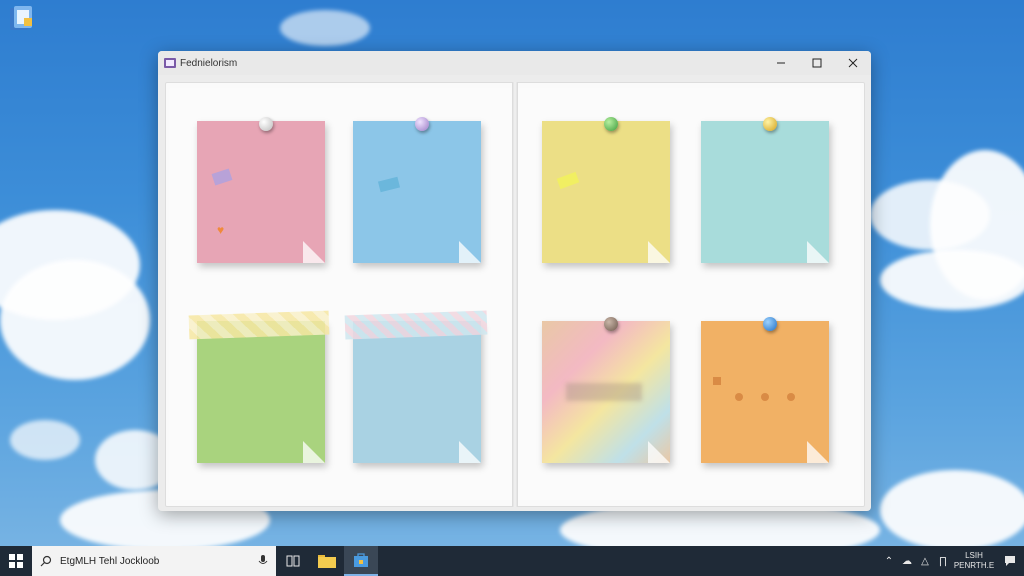  I want to click on clock-date: PENRTH.E, so click(974, 565).